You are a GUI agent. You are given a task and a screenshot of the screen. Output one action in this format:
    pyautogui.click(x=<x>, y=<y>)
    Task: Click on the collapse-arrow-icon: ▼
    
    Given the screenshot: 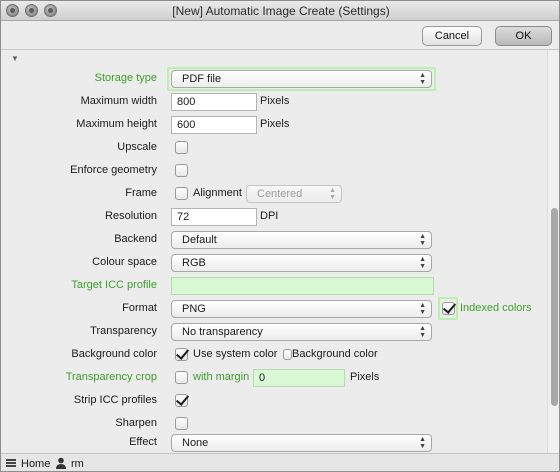 What is the action you would take?
    pyautogui.click(x=15, y=58)
    